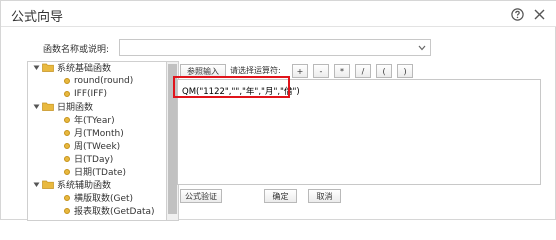 The height and width of the screenshot is (240, 556). I want to click on validate-formula-button: 公式验证, so click(201, 196).